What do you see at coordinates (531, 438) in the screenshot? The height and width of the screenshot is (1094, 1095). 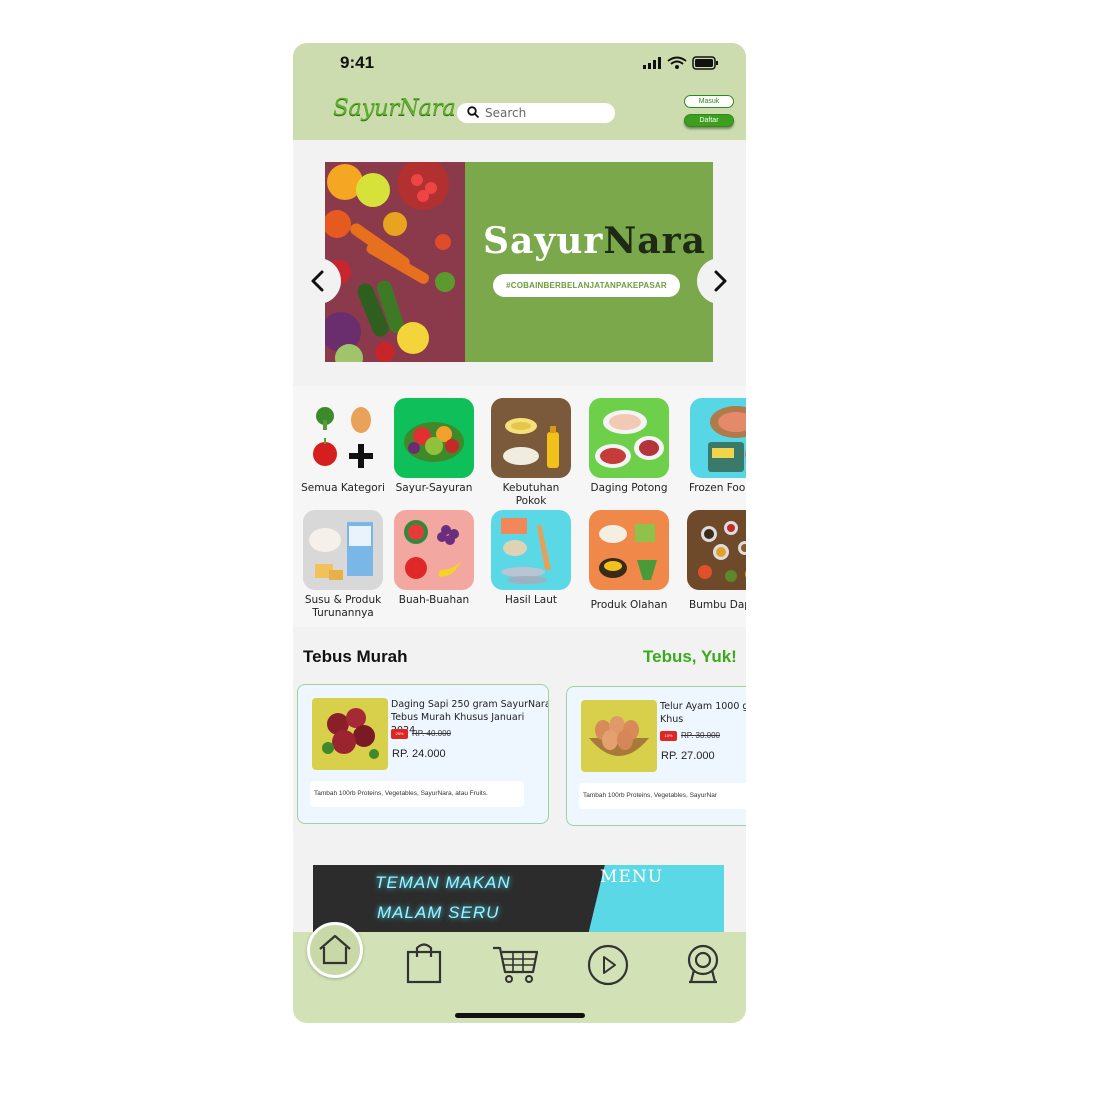 I see `staples-icon` at bounding box center [531, 438].